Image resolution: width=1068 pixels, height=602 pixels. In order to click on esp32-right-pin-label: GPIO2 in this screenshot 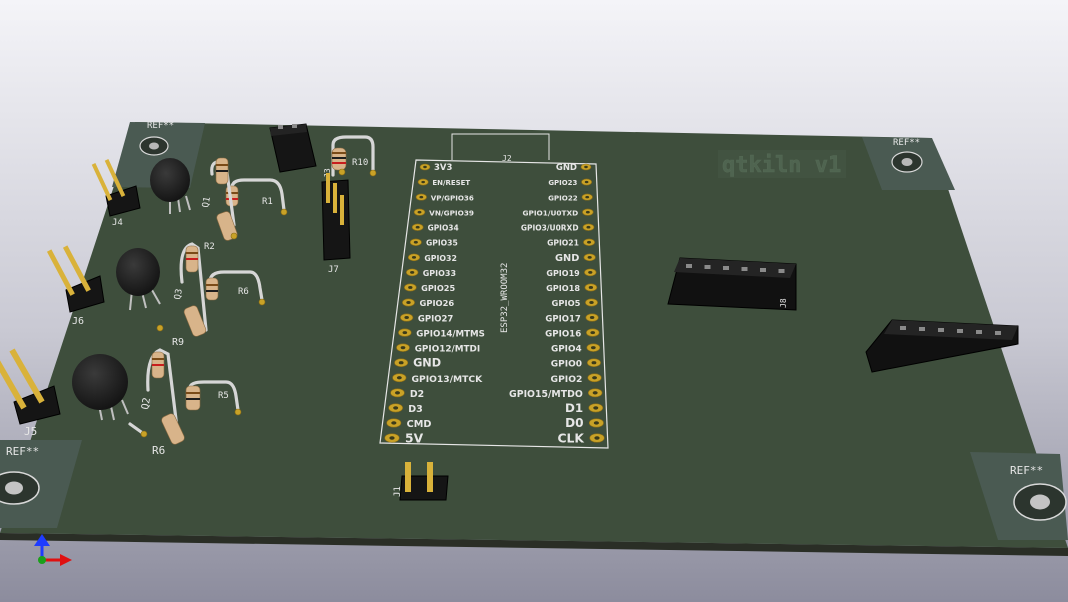, I will do `click(567, 379)`.